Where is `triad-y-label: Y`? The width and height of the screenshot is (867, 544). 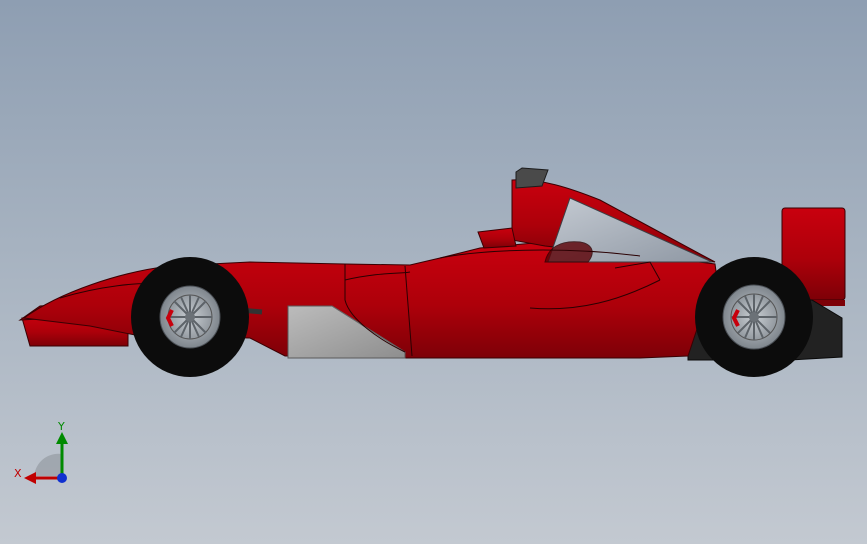 triad-y-label: Y is located at coordinates (61, 426).